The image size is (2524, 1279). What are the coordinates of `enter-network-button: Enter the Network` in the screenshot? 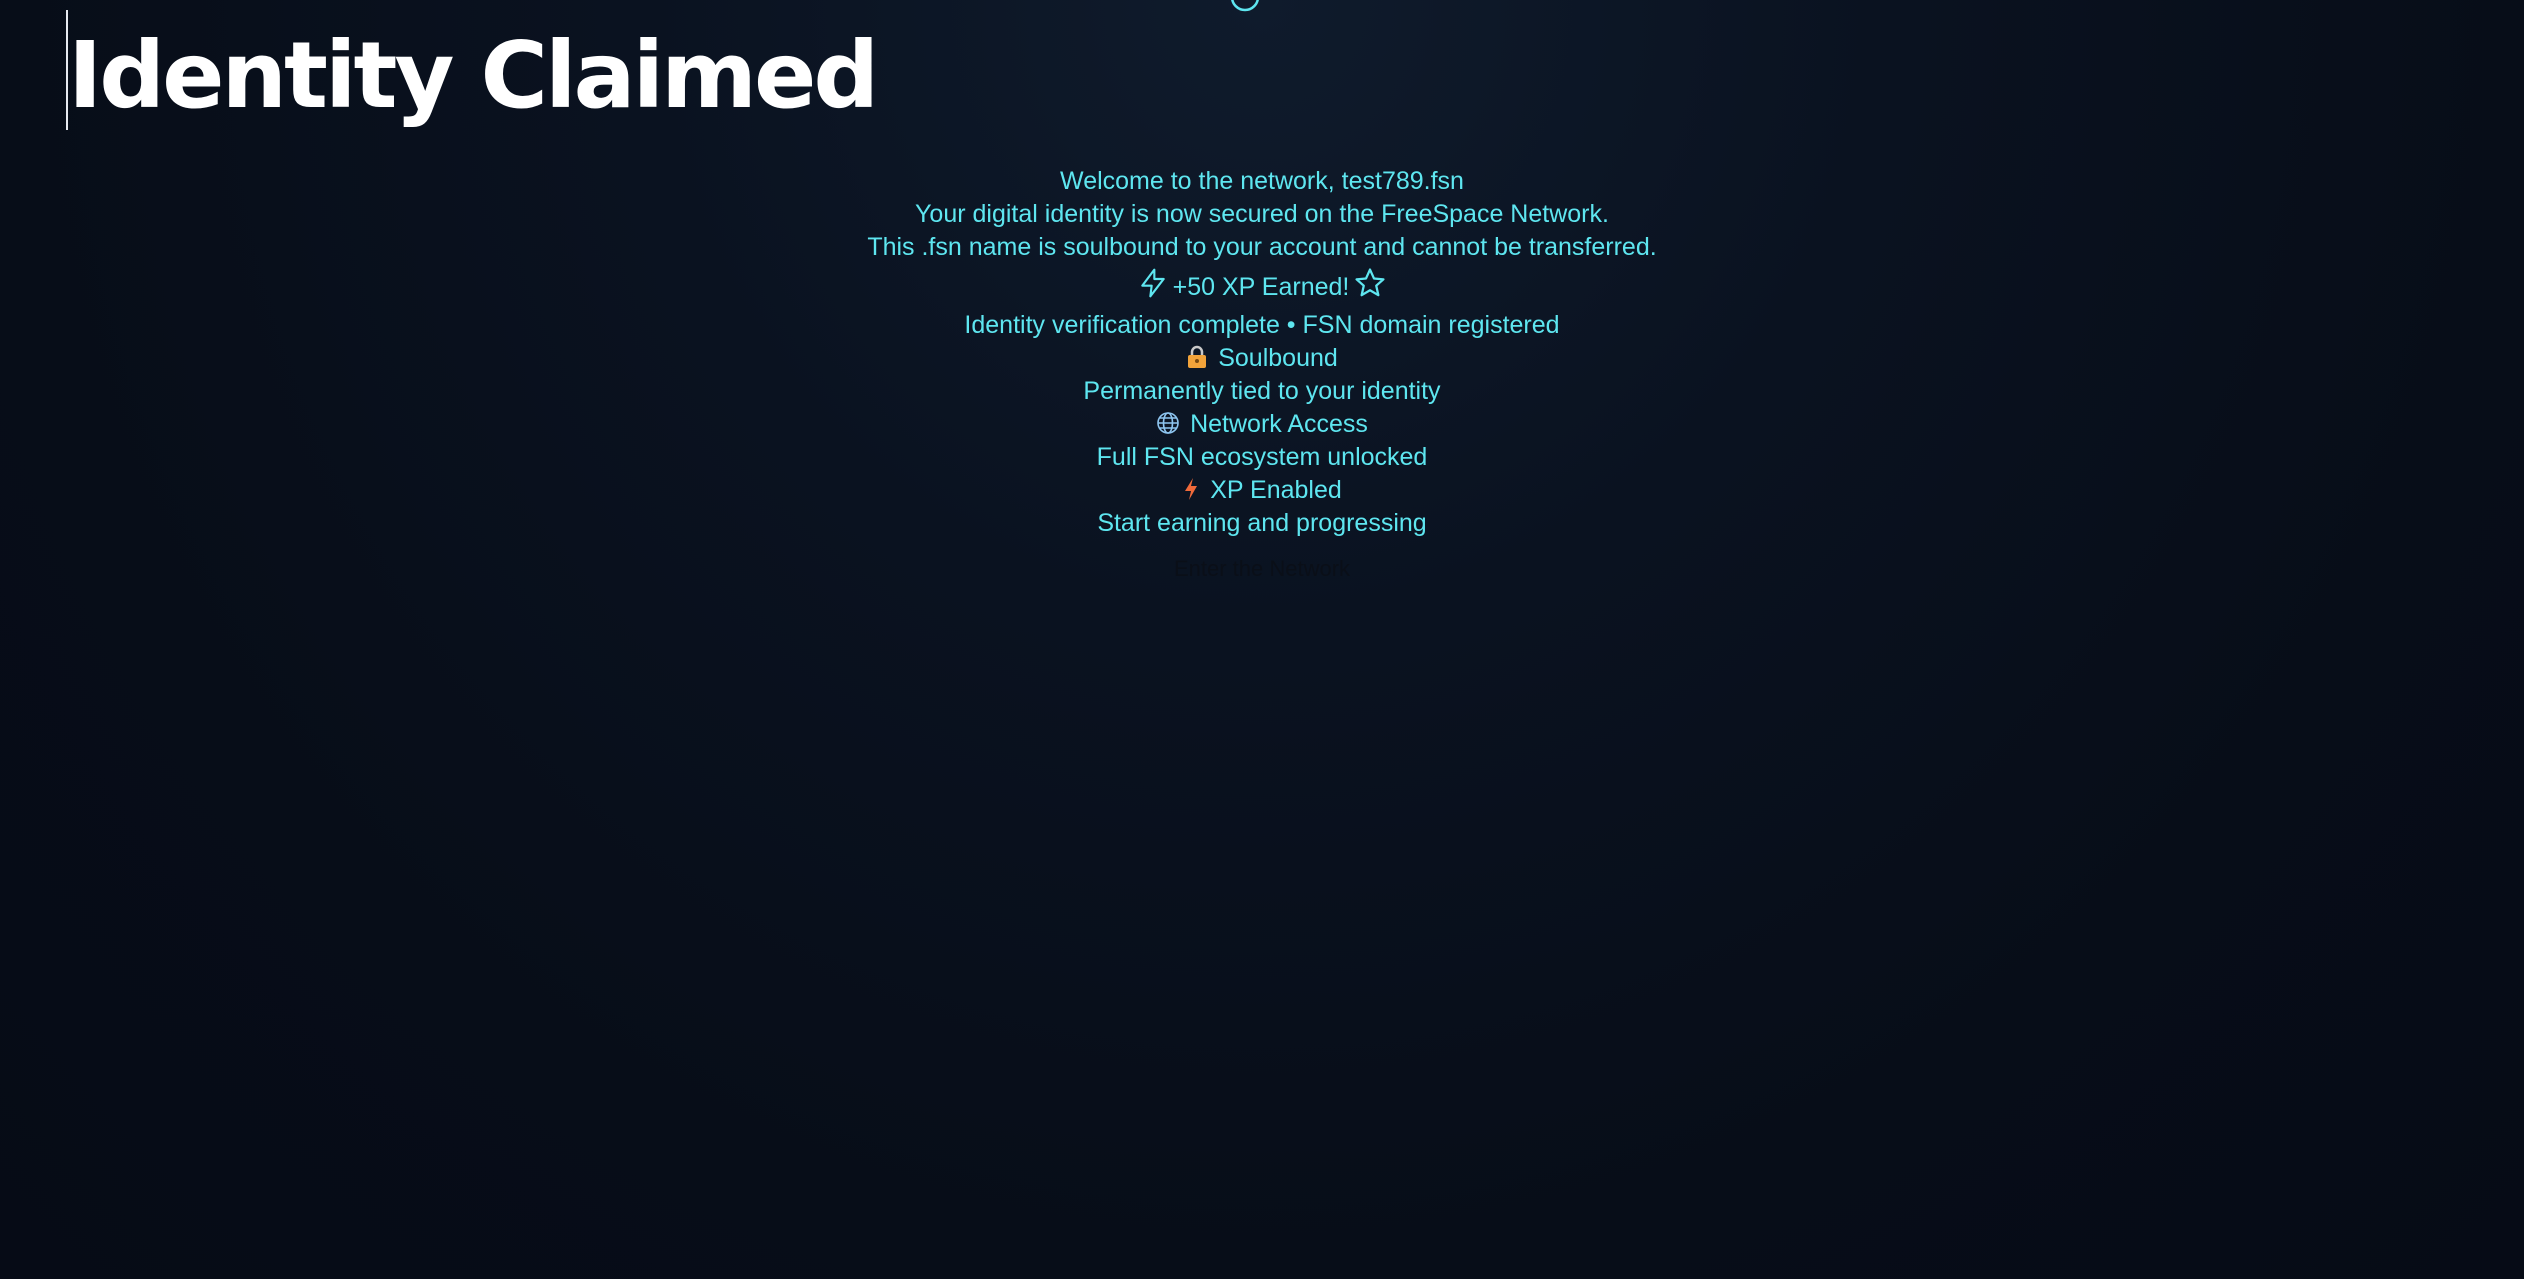 It's located at (1262, 569).